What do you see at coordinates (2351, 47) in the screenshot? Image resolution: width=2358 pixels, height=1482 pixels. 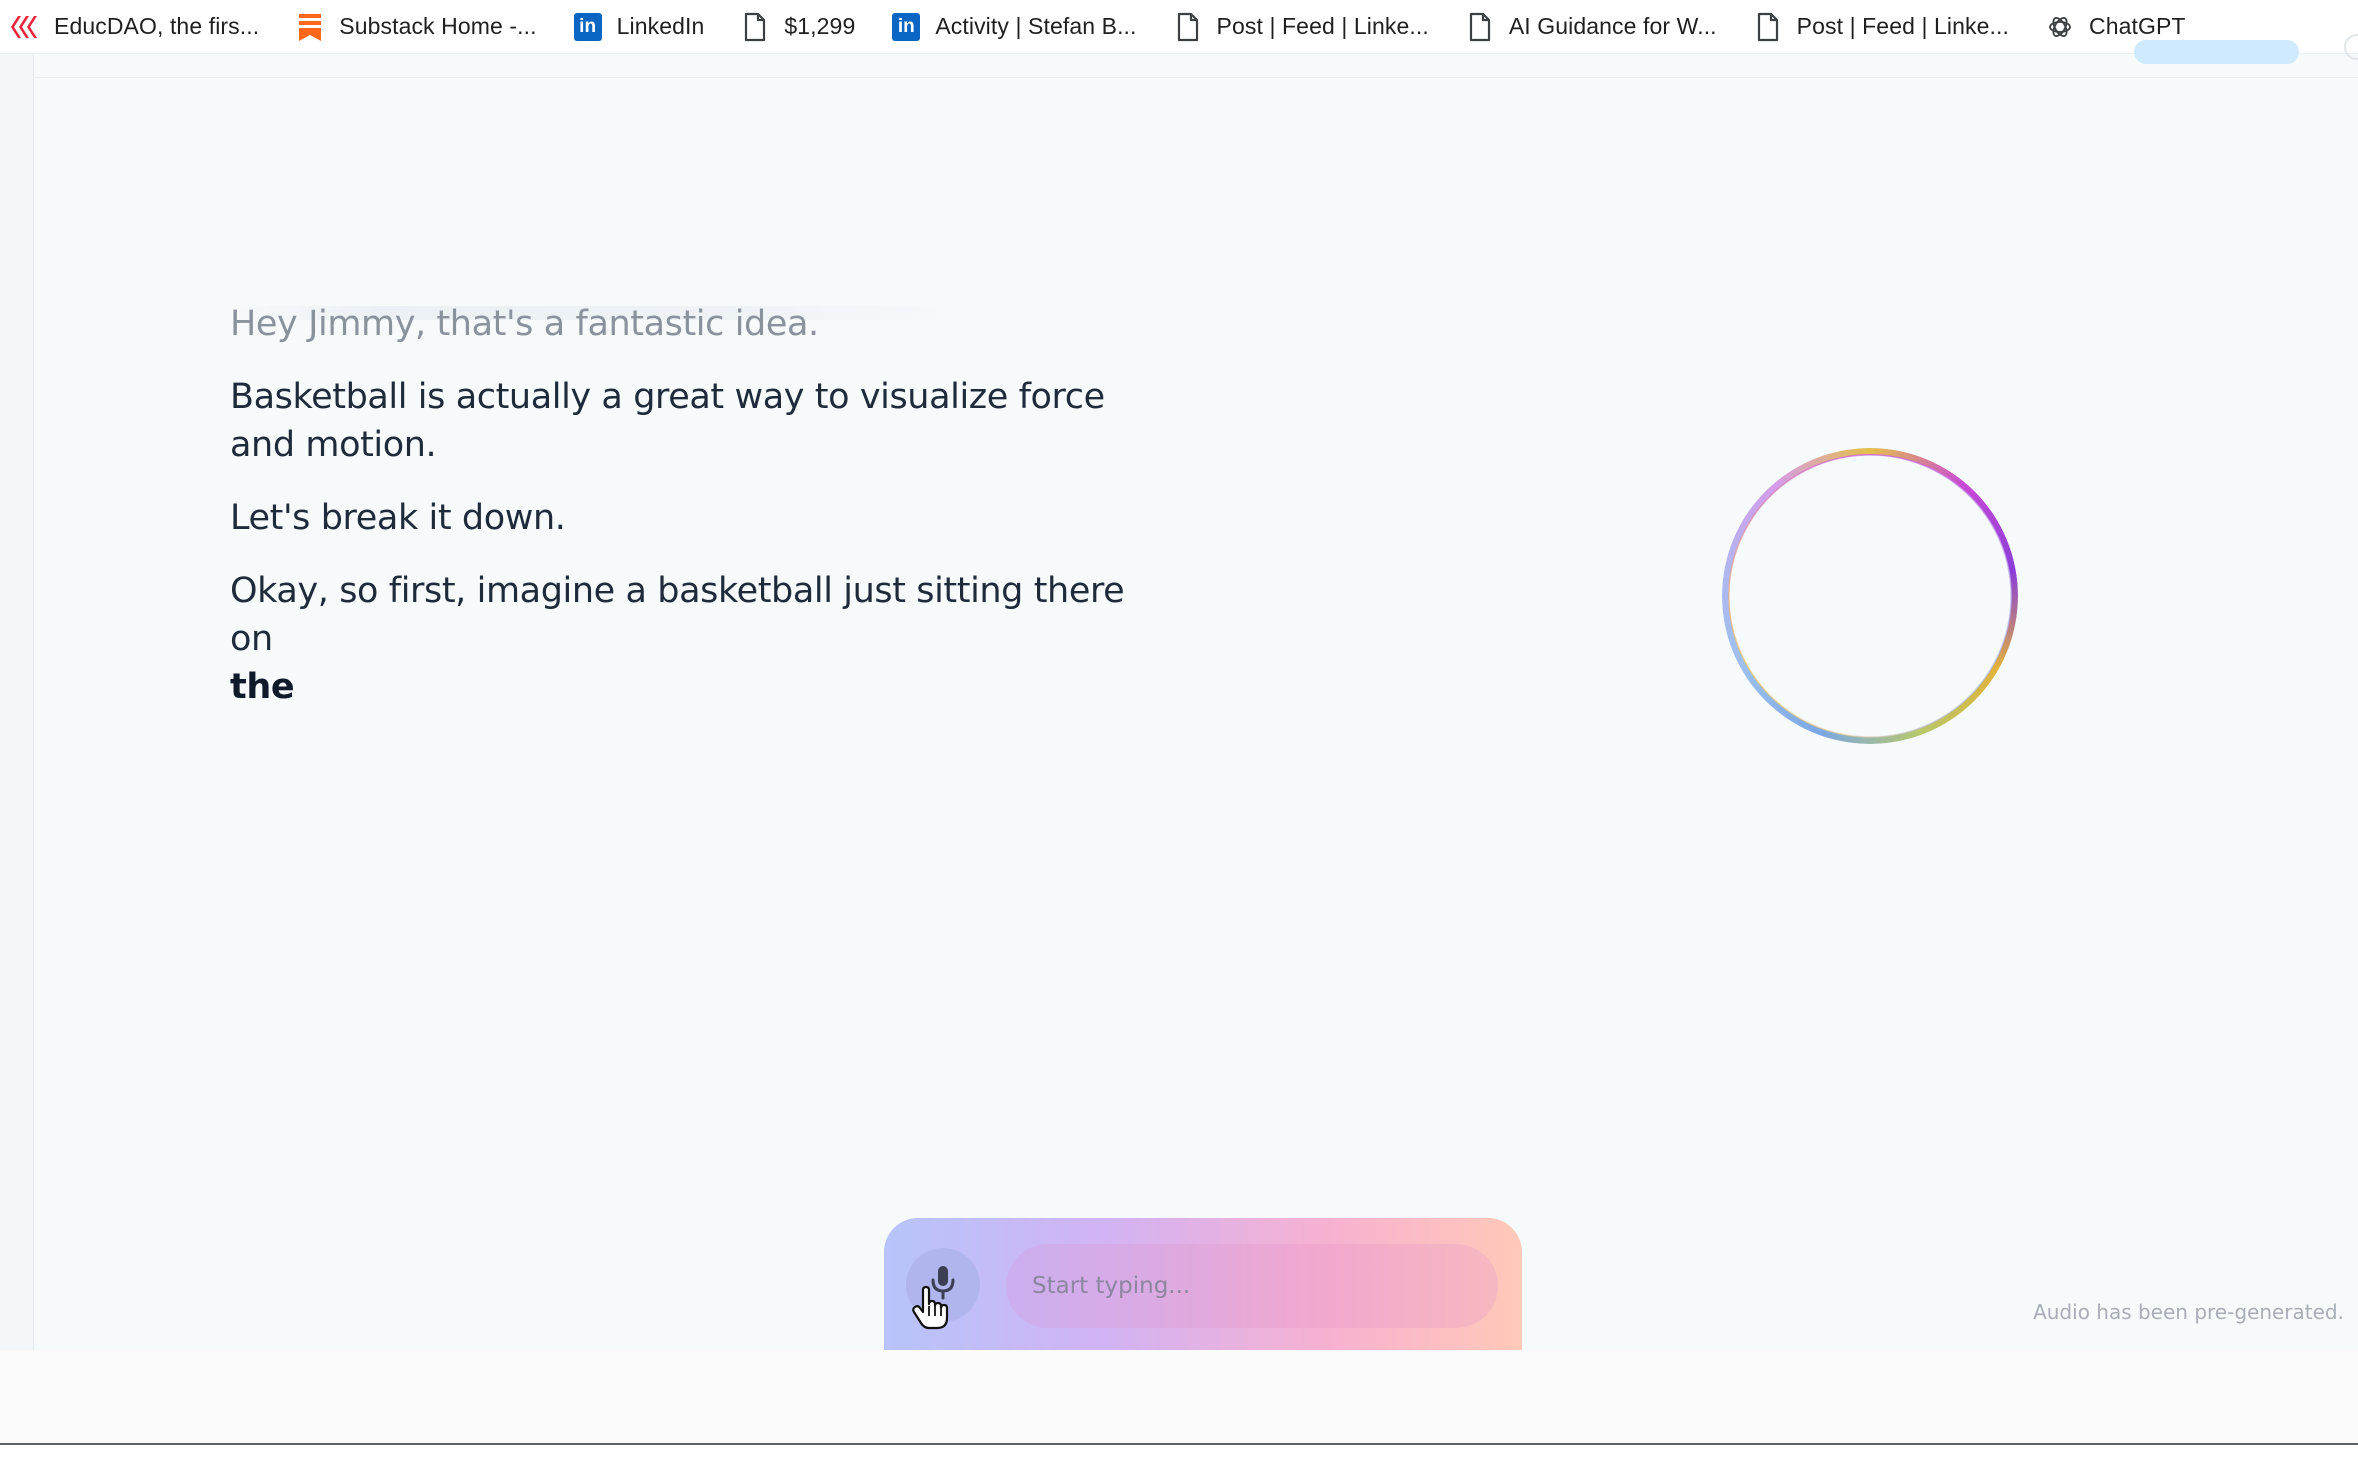 I see `top-circle-icon` at bounding box center [2351, 47].